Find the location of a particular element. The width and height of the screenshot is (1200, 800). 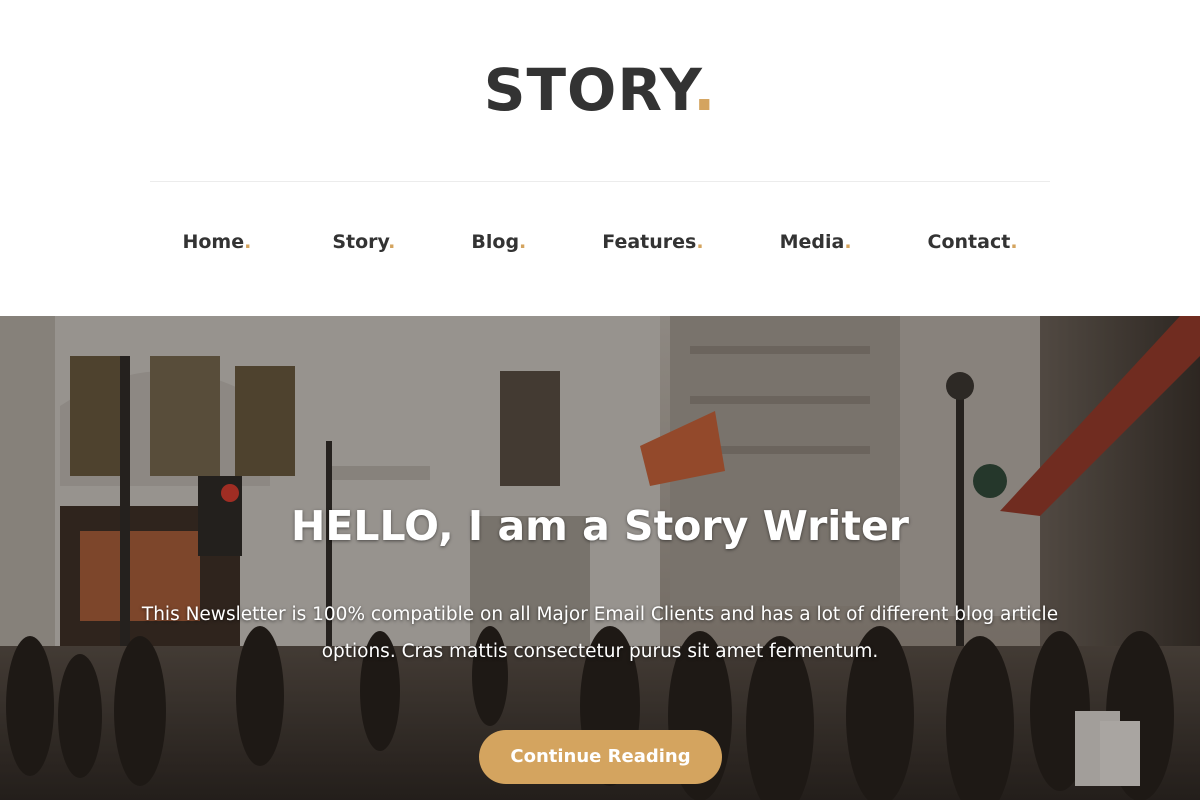

logo-text: STORY is located at coordinates (588, 90).